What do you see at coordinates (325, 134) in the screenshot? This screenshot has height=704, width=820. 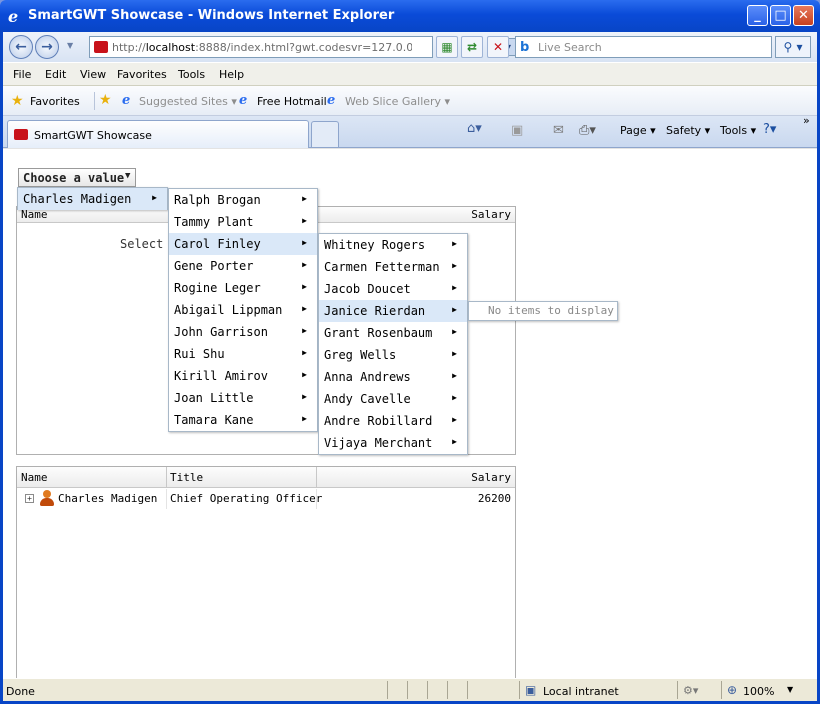 I see `new-tab-button` at bounding box center [325, 134].